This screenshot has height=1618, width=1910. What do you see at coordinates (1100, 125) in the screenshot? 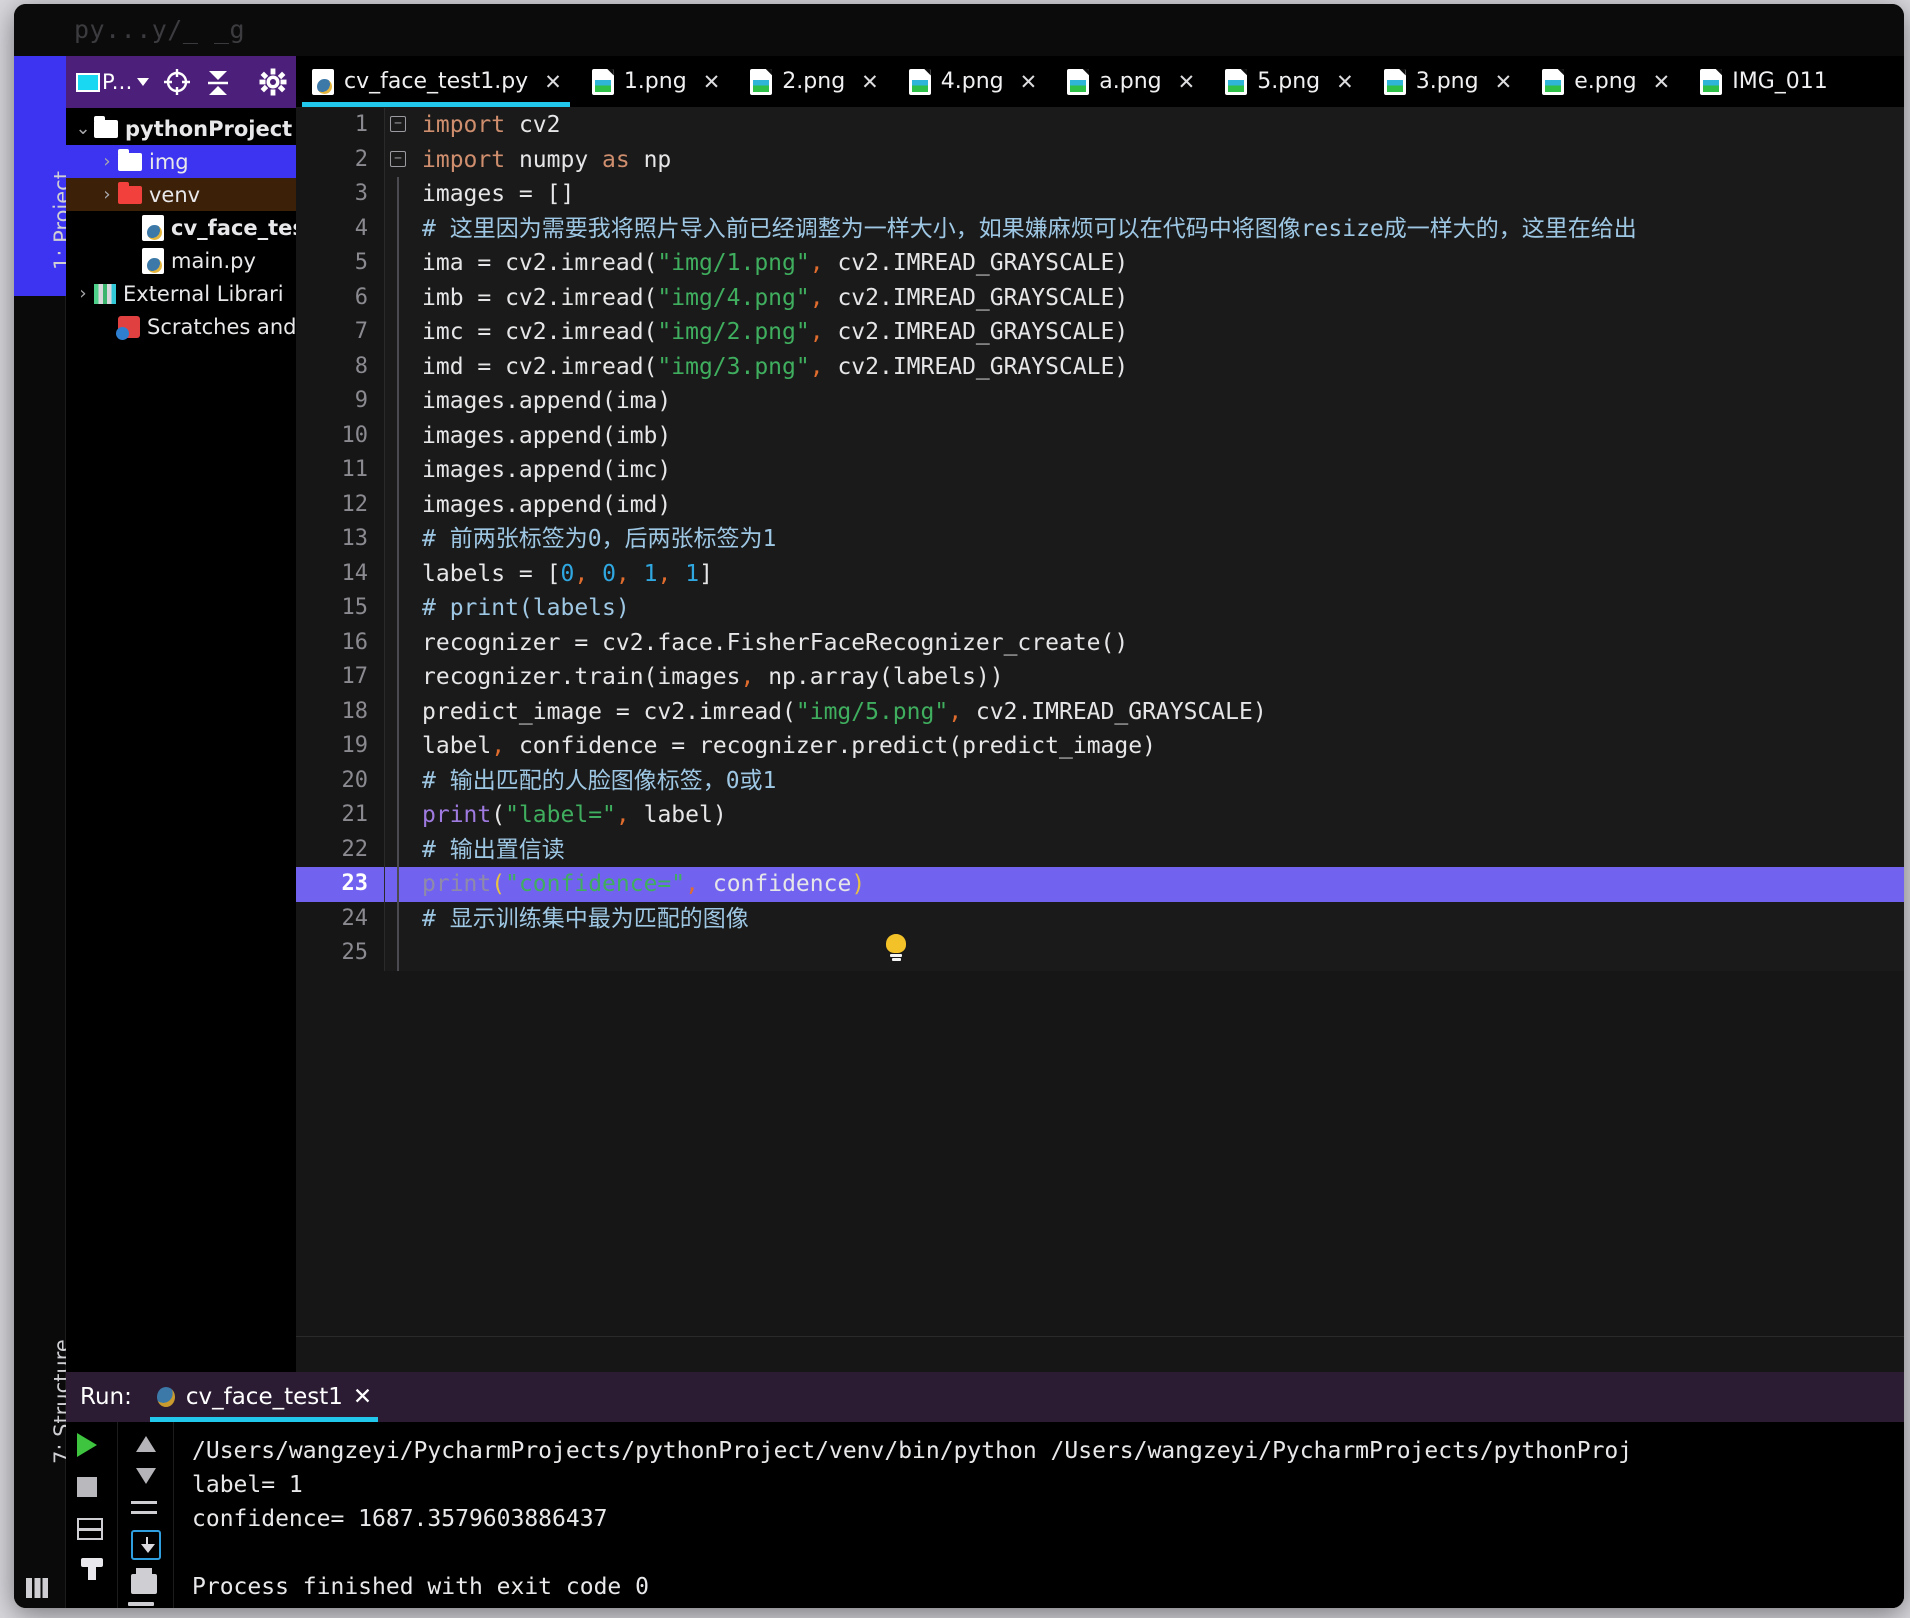
I see `code-line-1: 1− import cv2` at bounding box center [1100, 125].